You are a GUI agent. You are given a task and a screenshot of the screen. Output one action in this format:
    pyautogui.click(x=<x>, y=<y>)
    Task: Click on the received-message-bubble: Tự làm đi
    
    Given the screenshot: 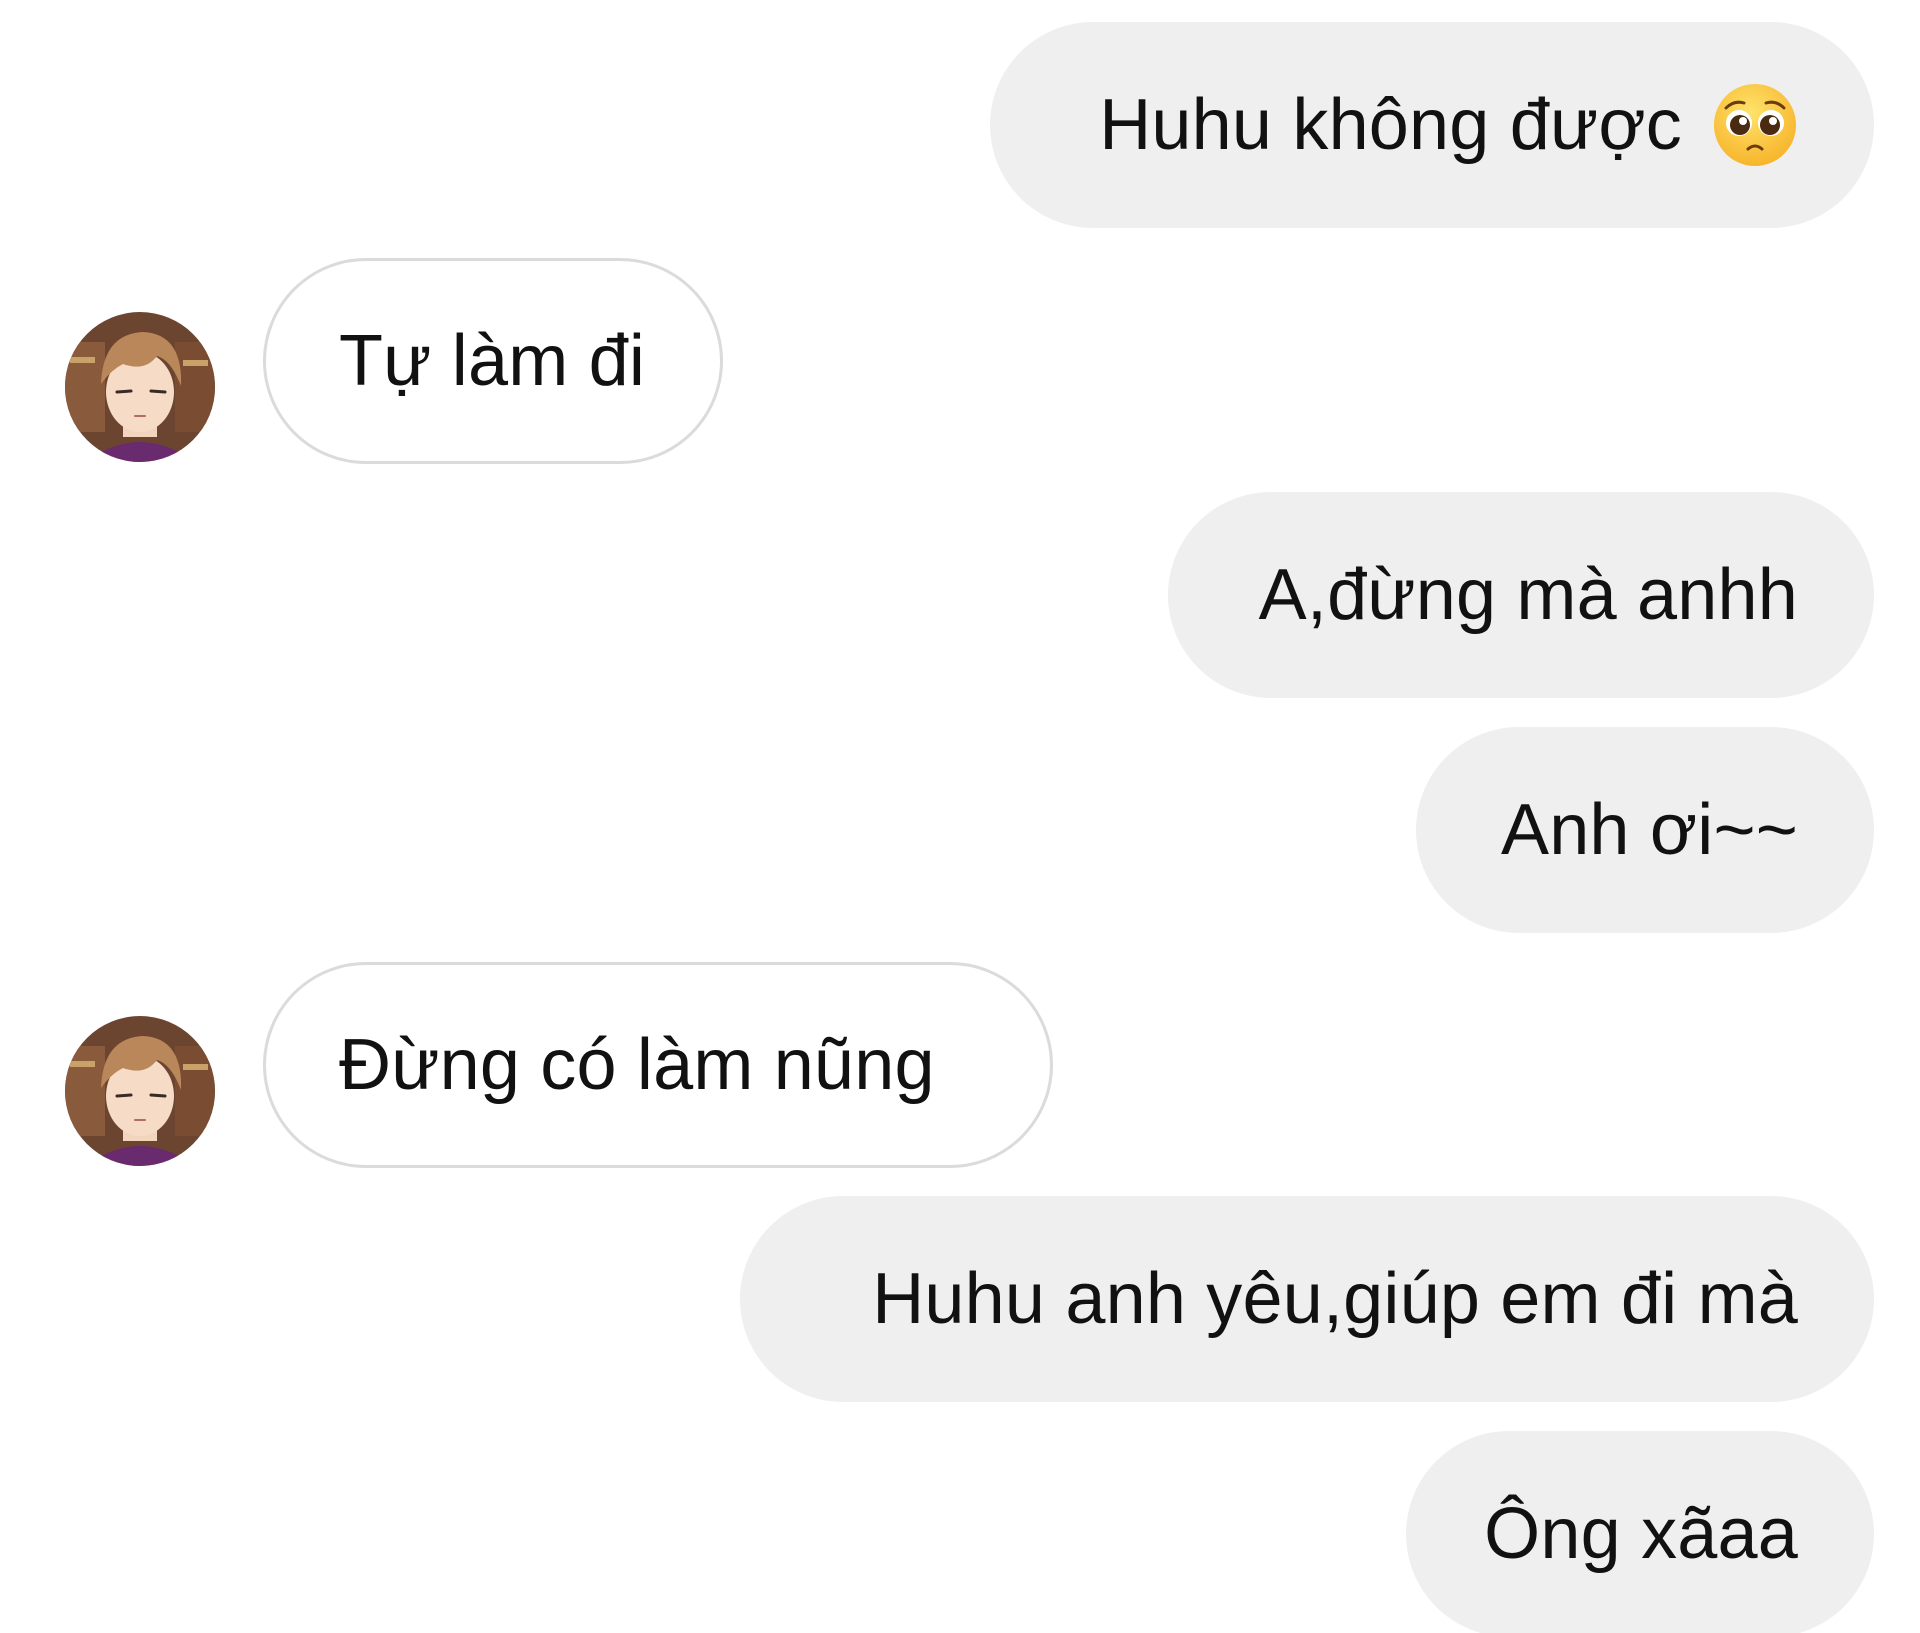 What is the action you would take?
    pyautogui.click(x=493, y=361)
    